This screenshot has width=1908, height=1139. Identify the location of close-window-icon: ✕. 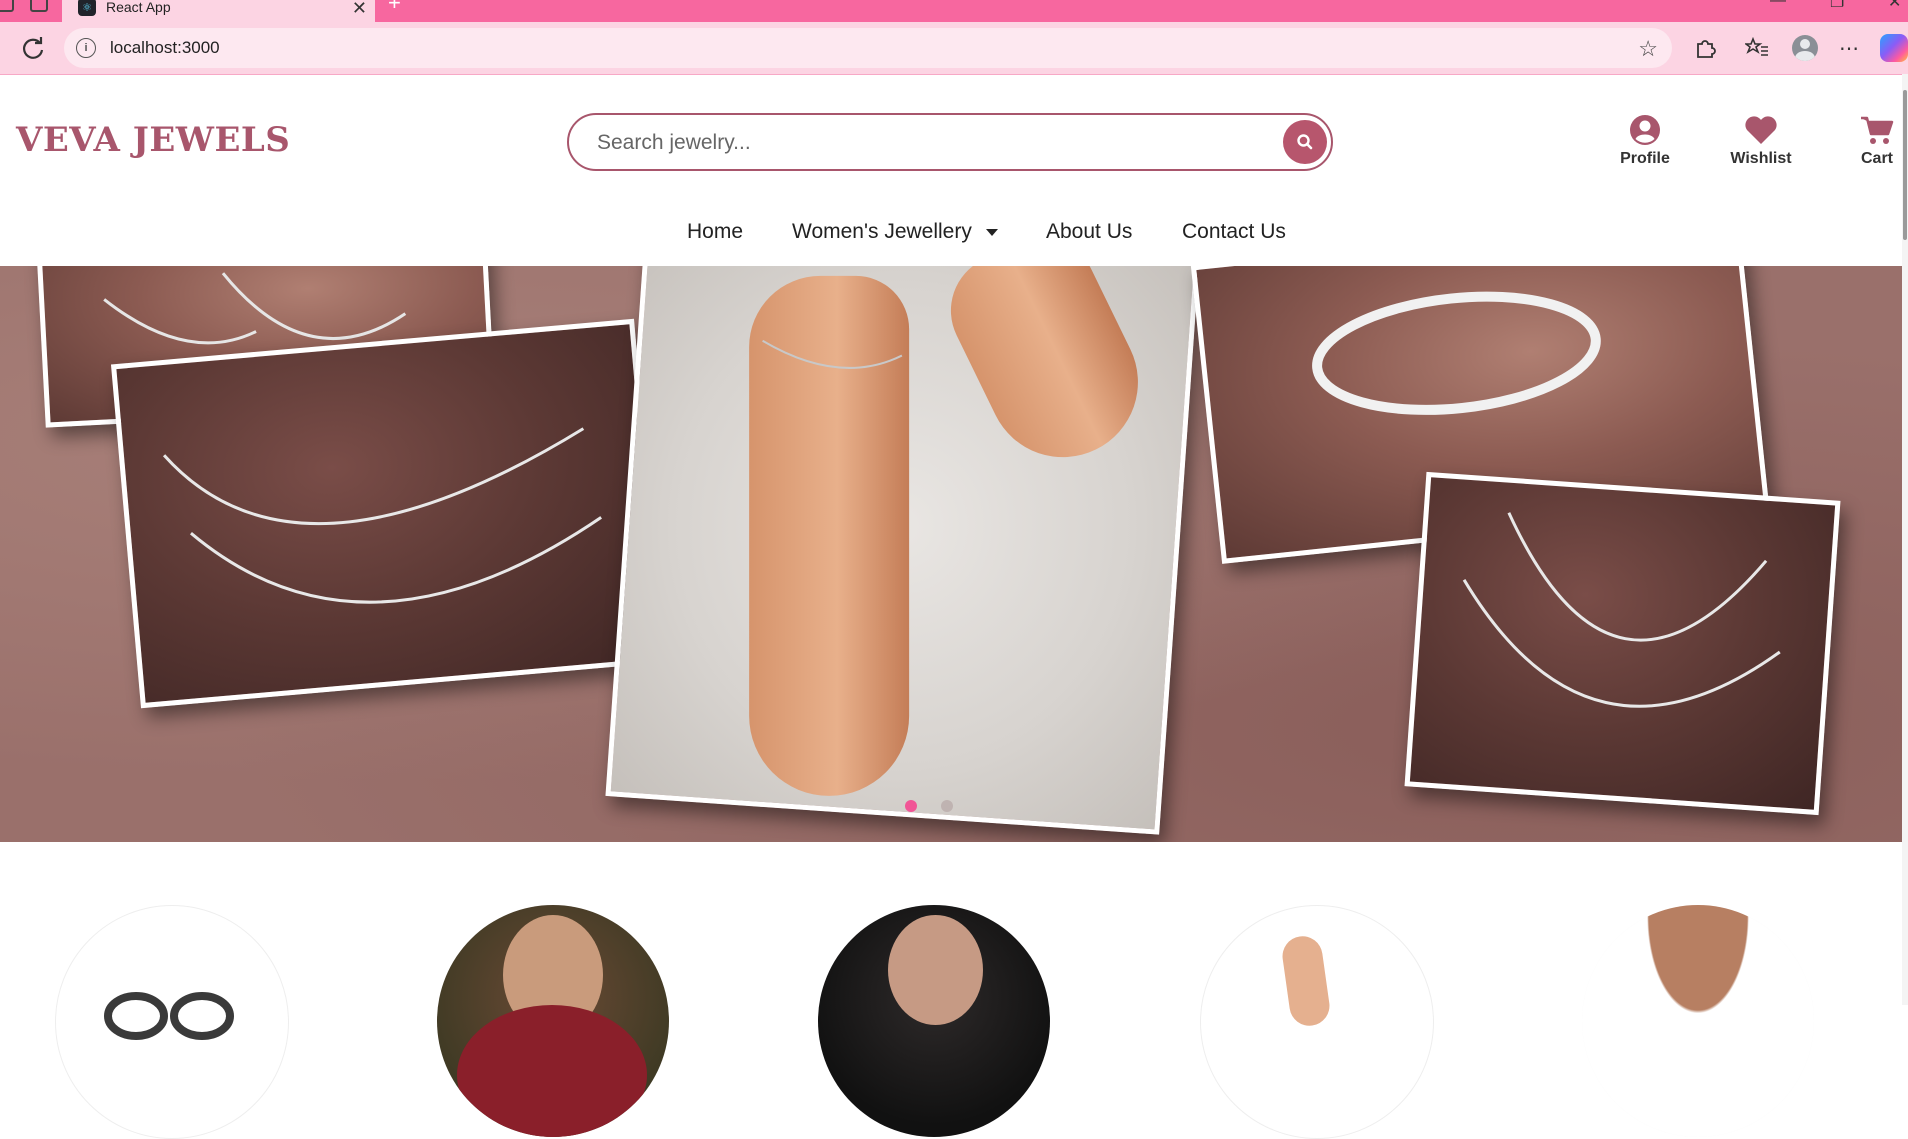
(1894, 6).